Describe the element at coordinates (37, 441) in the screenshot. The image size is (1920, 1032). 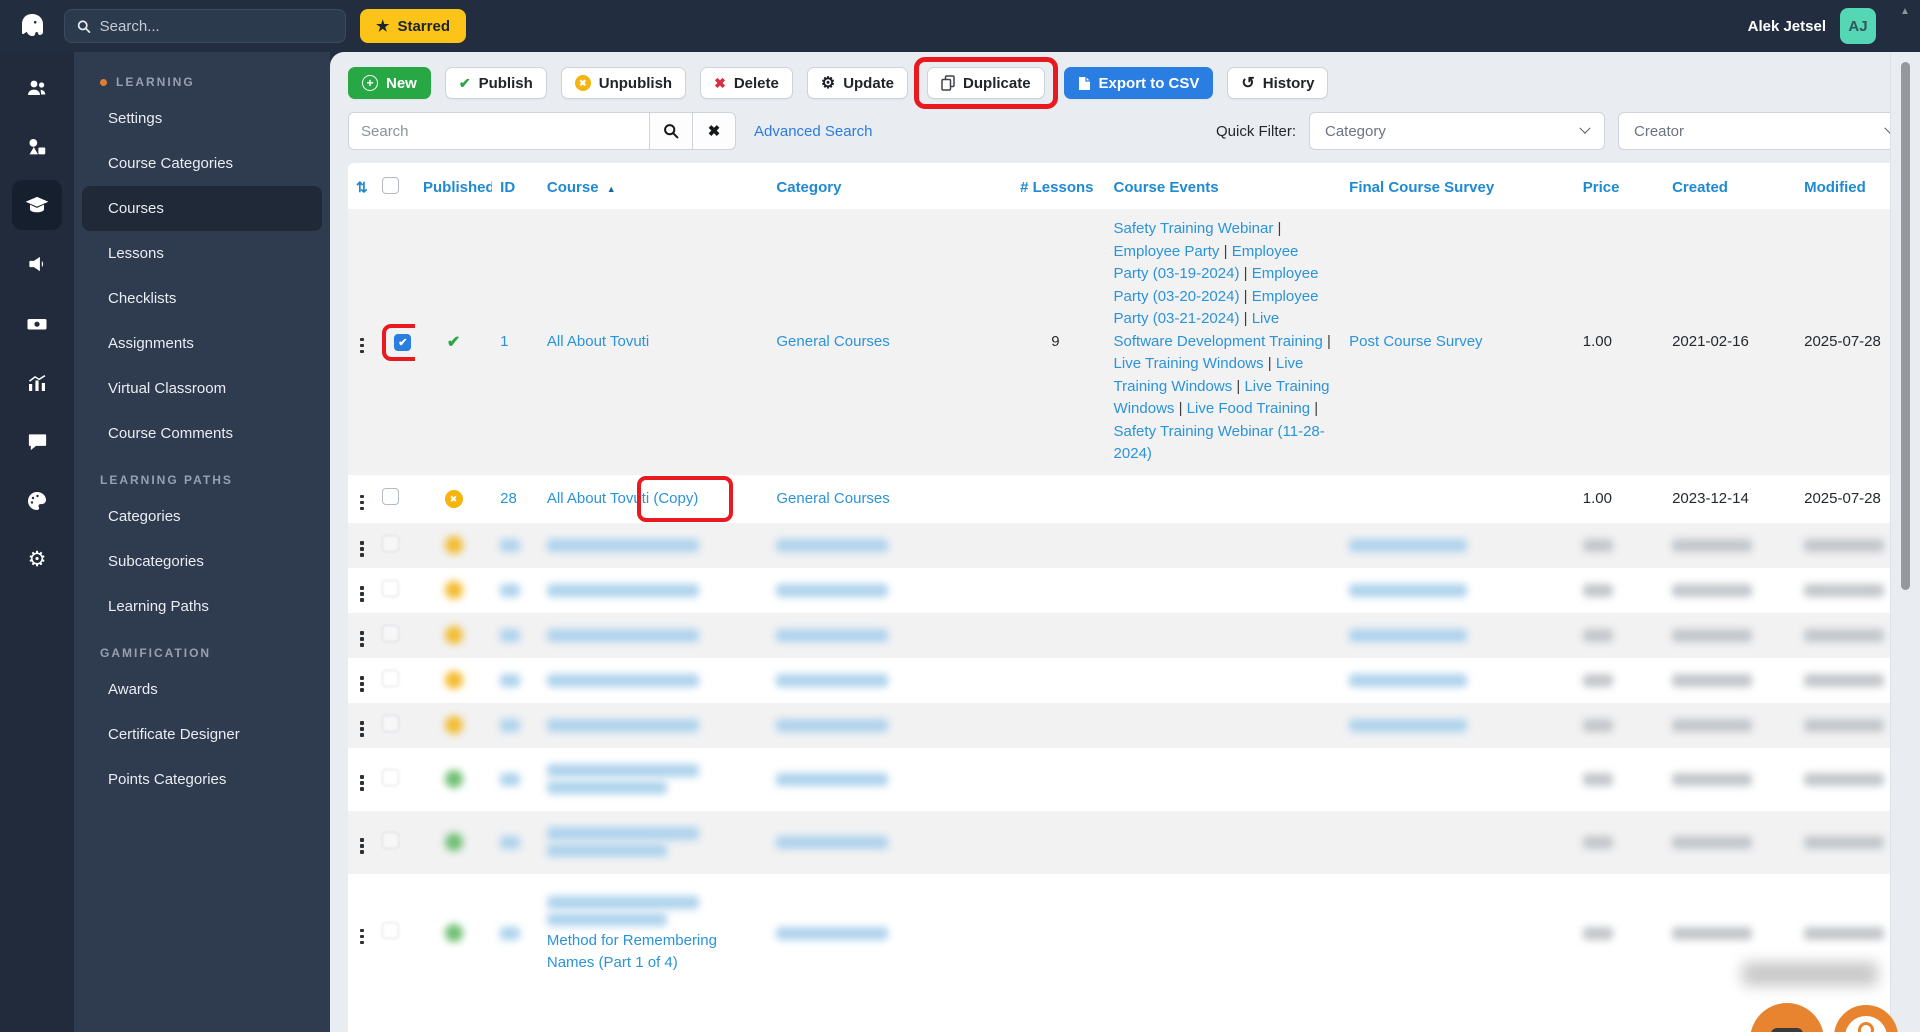
I see `rail-messages-icon` at that location.